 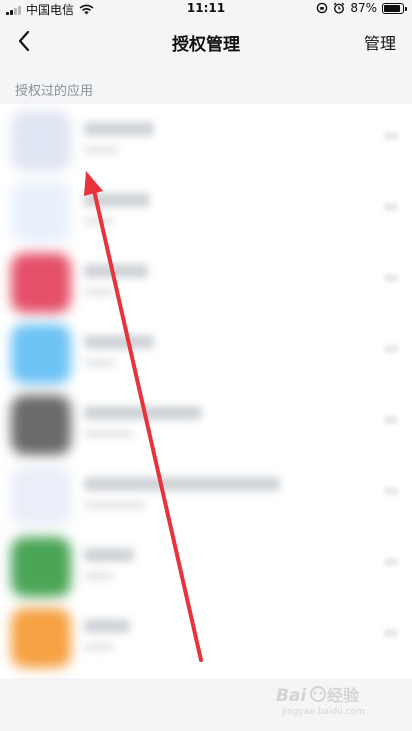 I want to click on battery-icon, so click(x=394, y=8).